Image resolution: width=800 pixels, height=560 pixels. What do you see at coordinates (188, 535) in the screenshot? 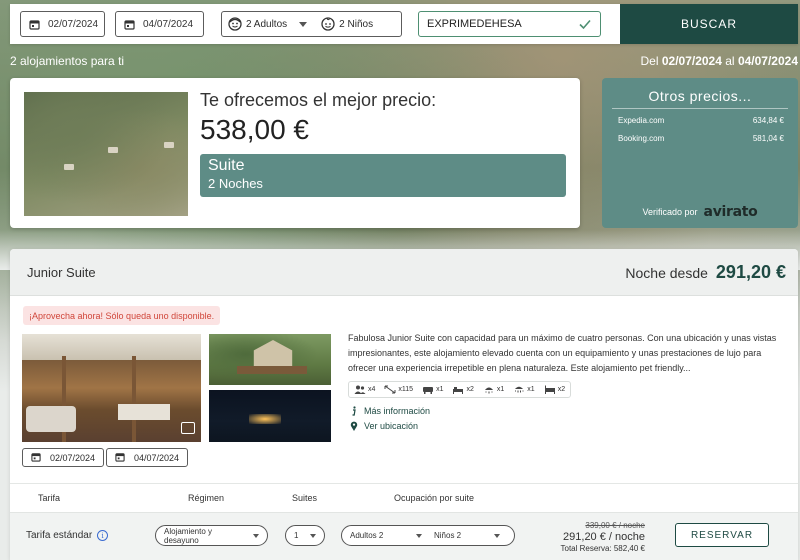
I see `board-select-value: Alojamiento y desayuno` at bounding box center [188, 535].